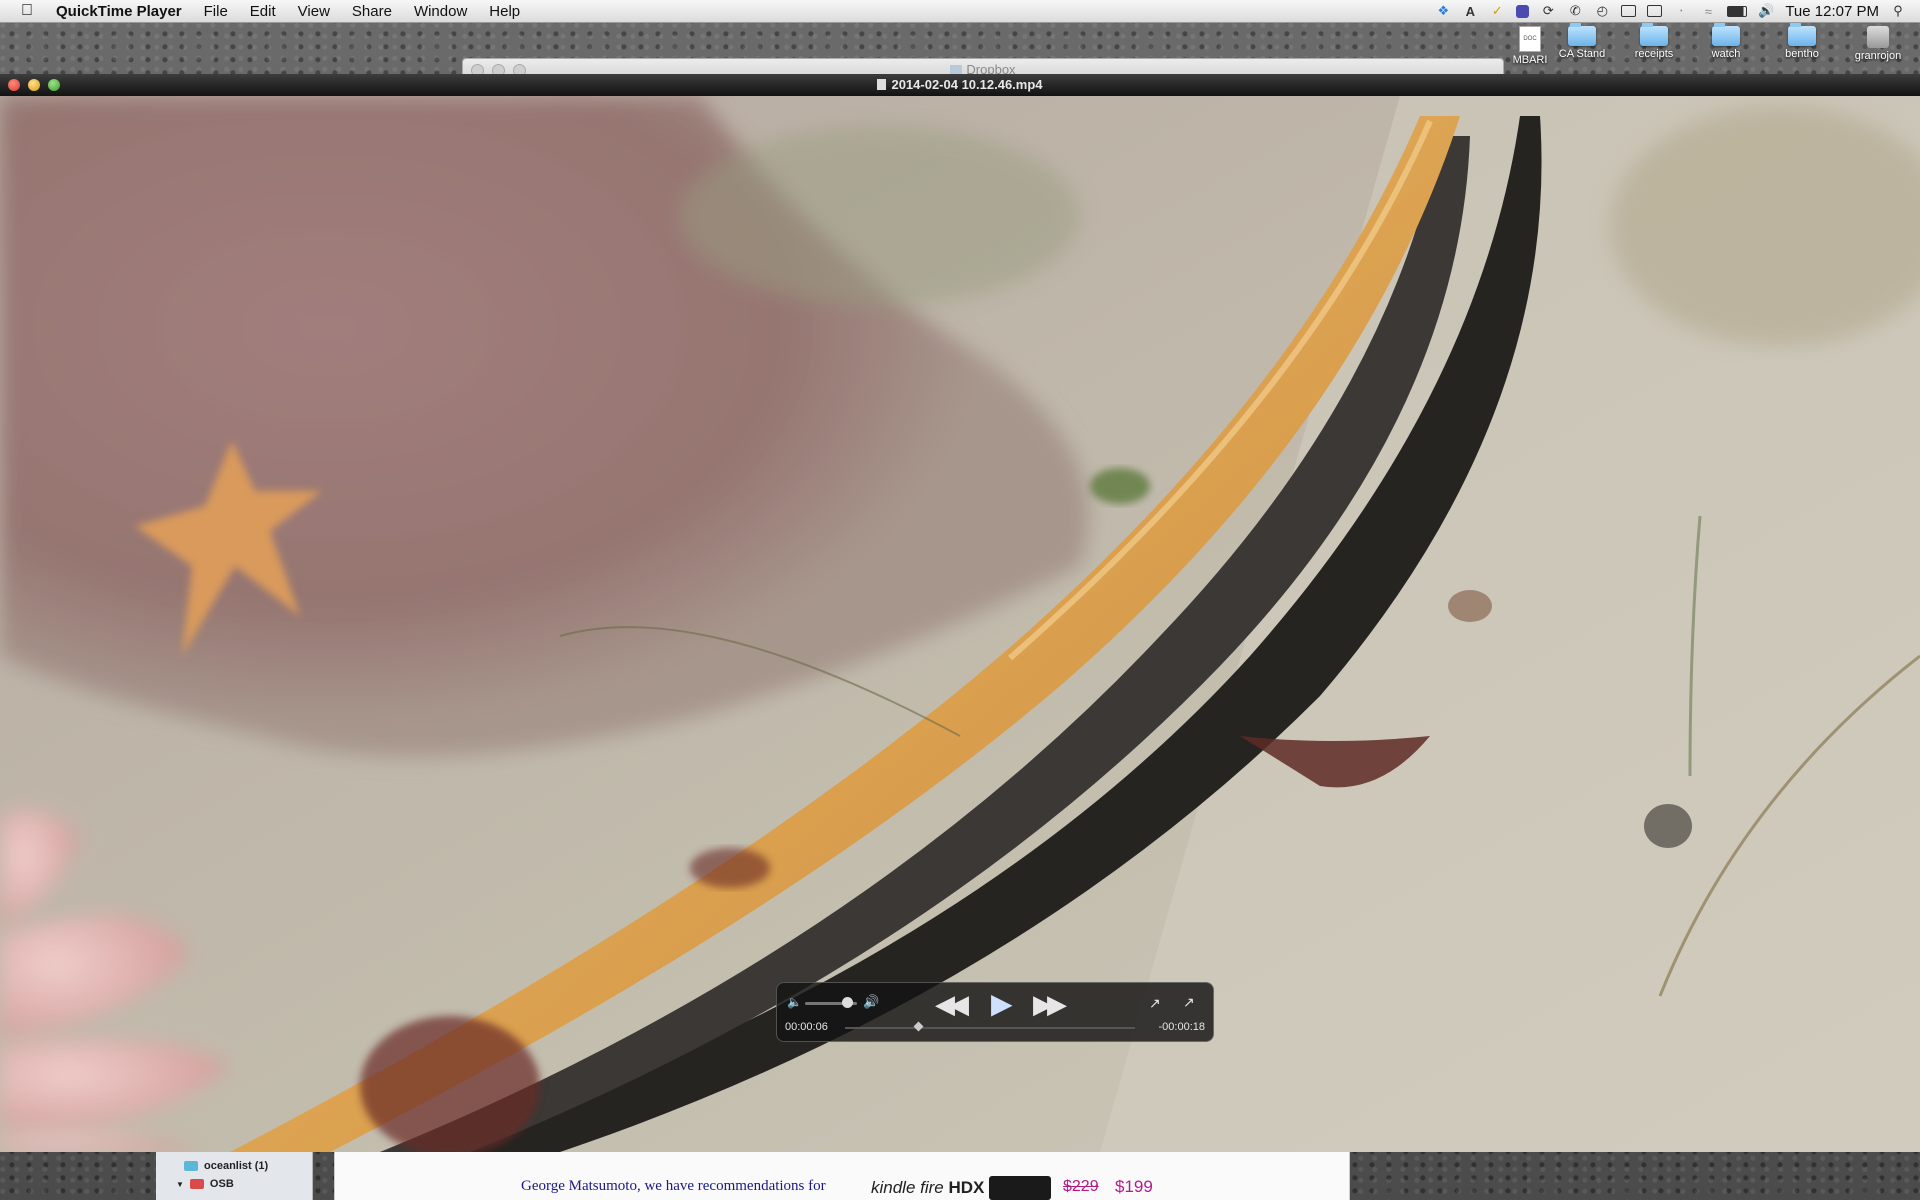 The height and width of the screenshot is (1200, 1920). Describe the element at coordinates (236, 1166) in the screenshot. I see `sidebar-item-label: oceanlist (1)` at that location.